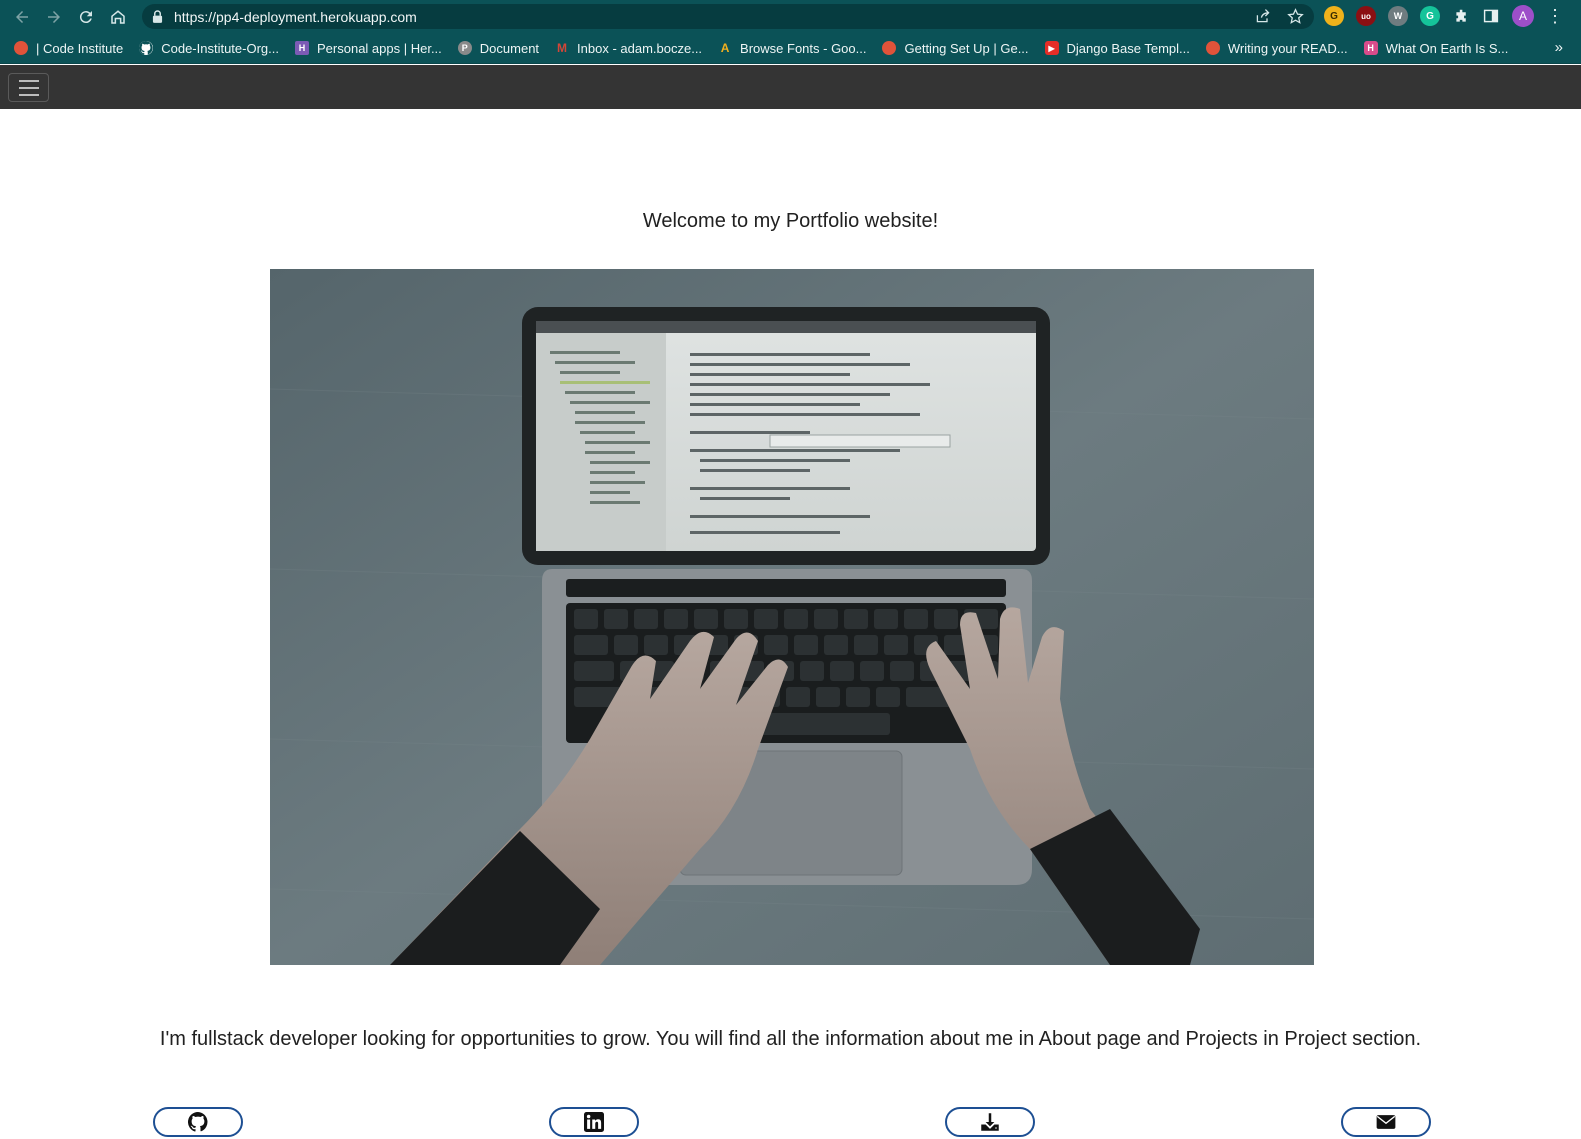 This screenshot has height=1139, width=1581. Describe the element at coordinates (1334, 16) in the screenshot. I see `extension-g-icon: G` at that location.